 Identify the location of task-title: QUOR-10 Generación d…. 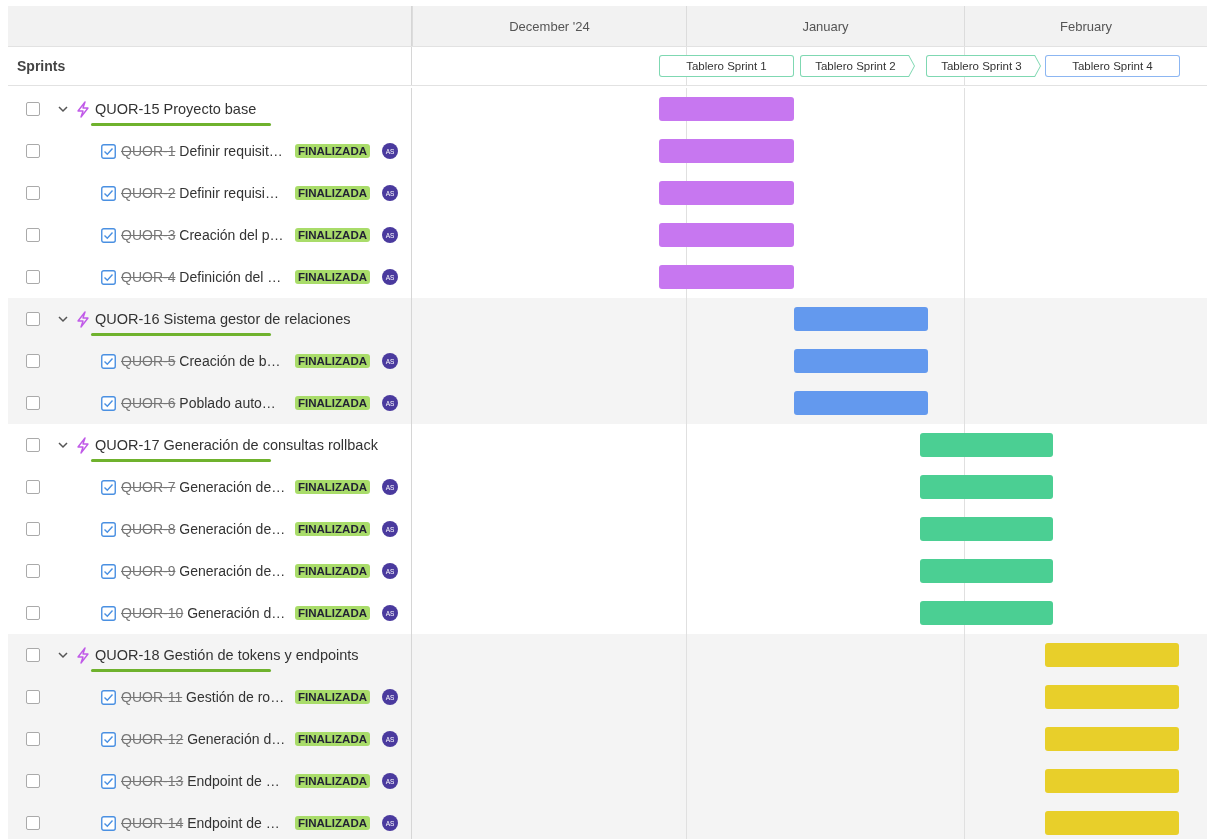
(206, 613).